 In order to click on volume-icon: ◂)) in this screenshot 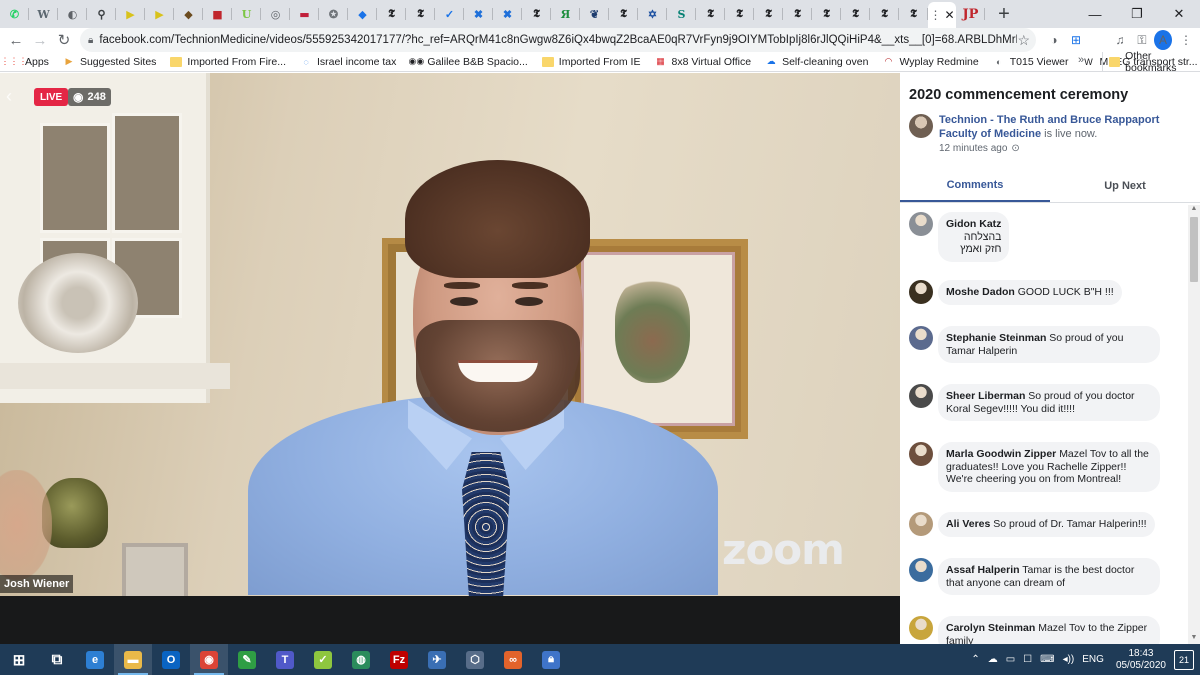, I will do `click(1069, 659)`.